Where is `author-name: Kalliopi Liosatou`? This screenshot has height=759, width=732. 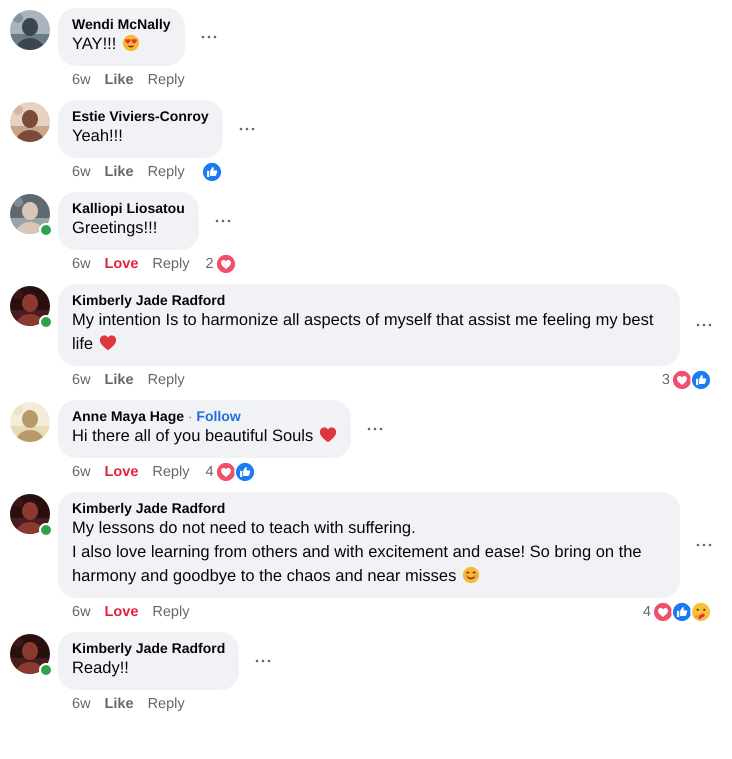
author-name: Kalliopi Liosatou is located at coordinates (128, 208).